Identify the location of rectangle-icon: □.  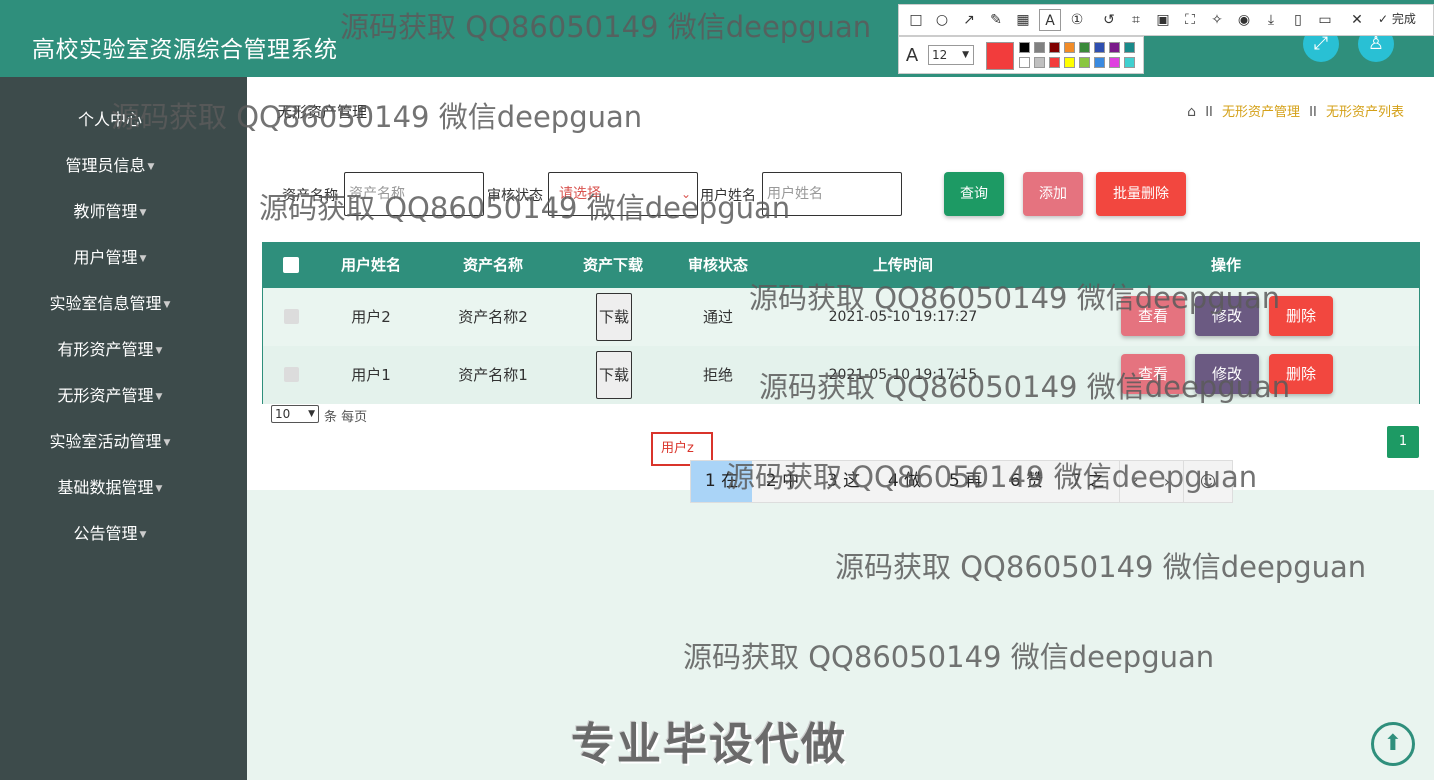
(916, 20).